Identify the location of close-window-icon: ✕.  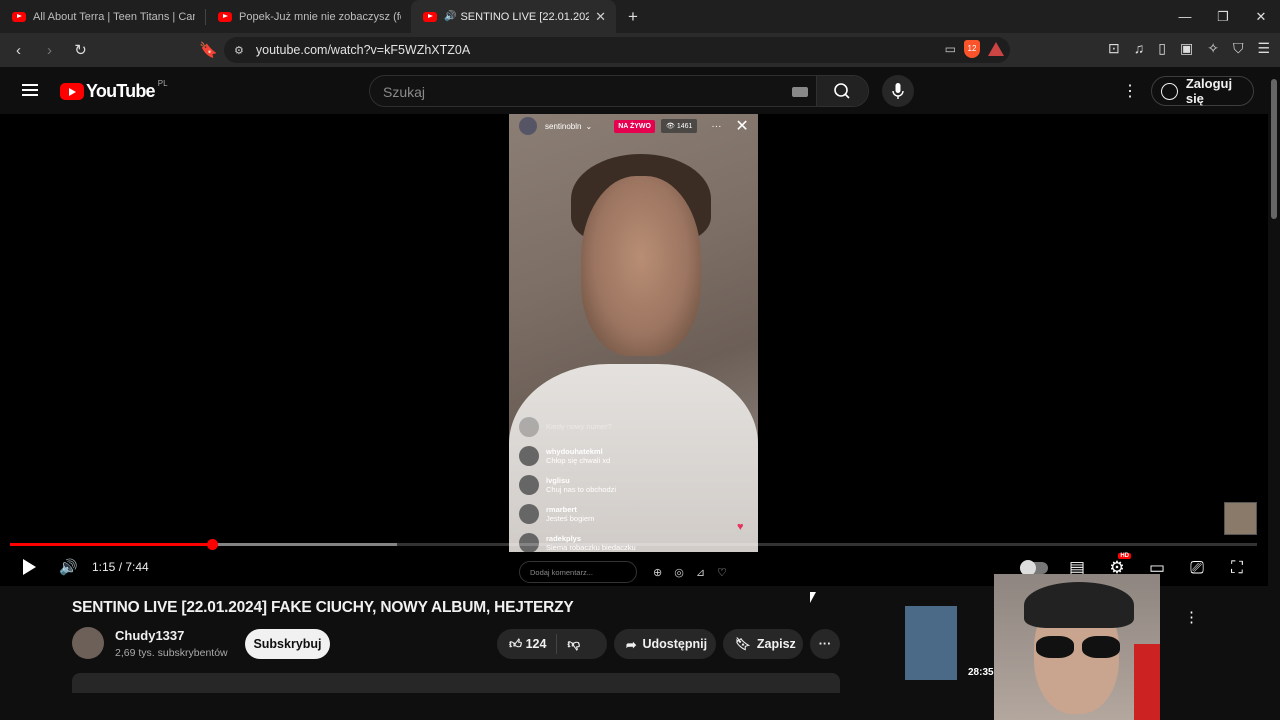
(1261, 16).